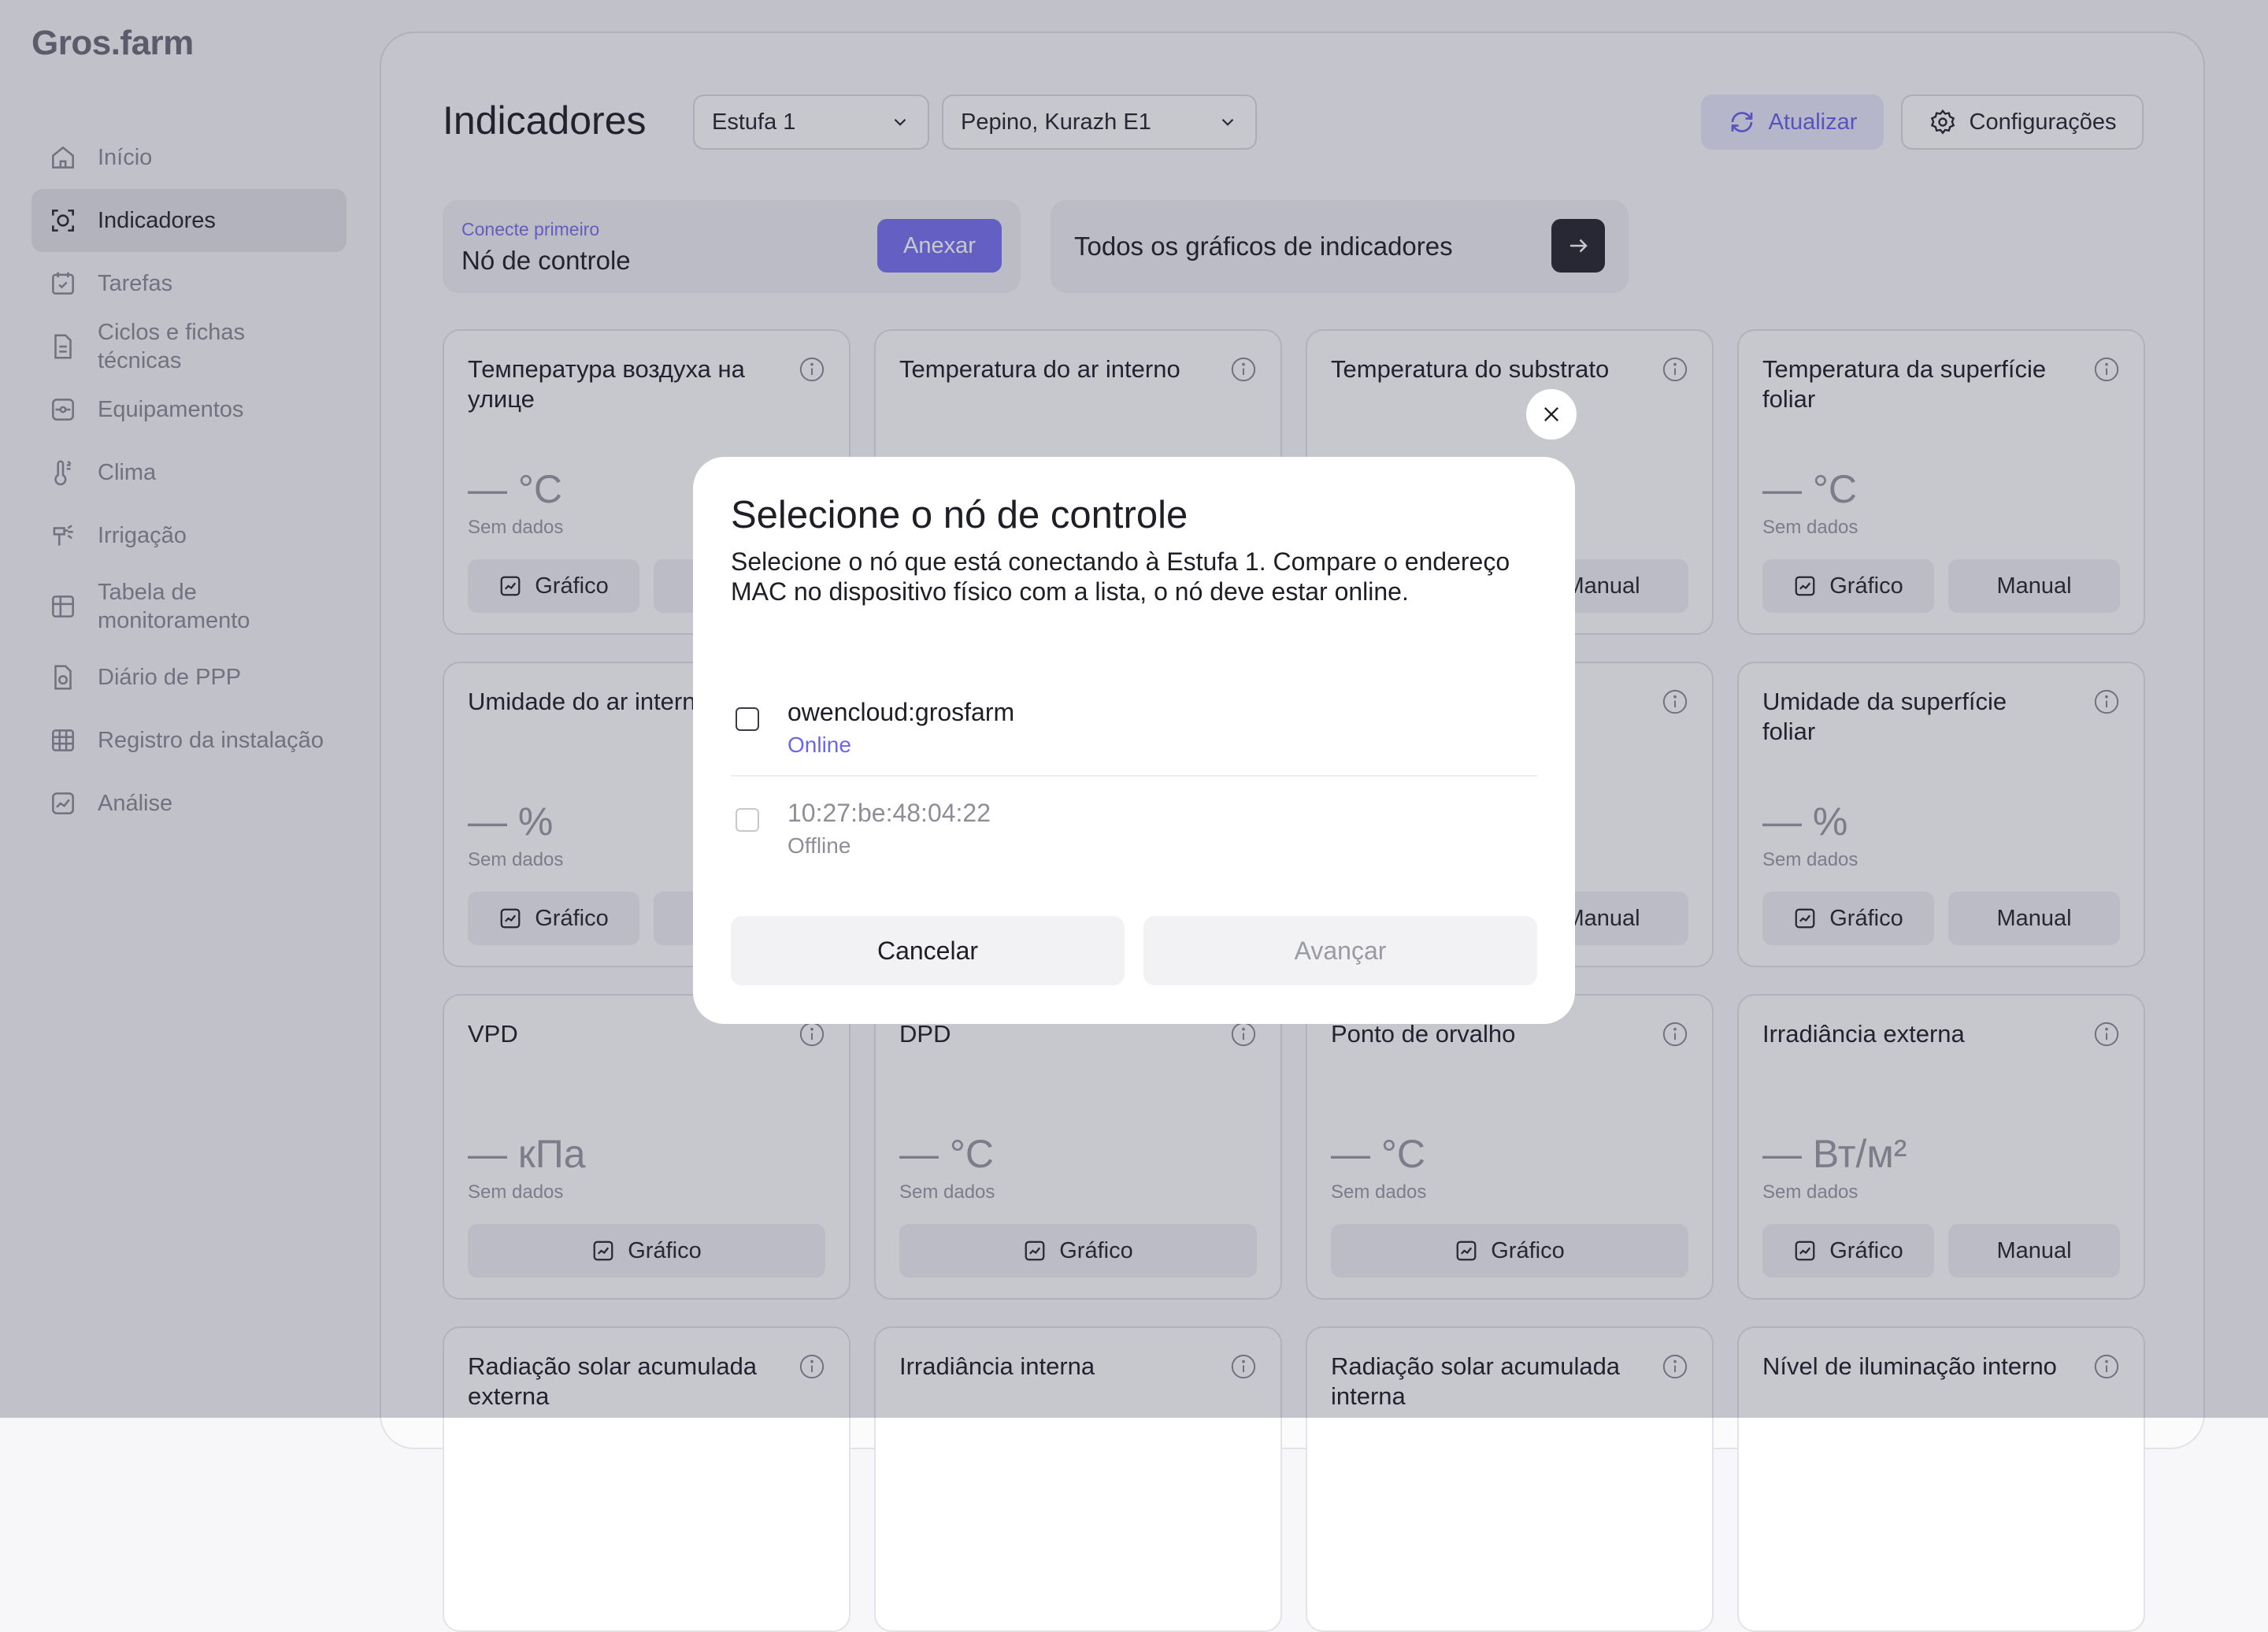  What do you see at coordinates (959, 515) in the screenshot?
I see `modal-title: Selecione o nó de controle` at bounding box center [959, 515].